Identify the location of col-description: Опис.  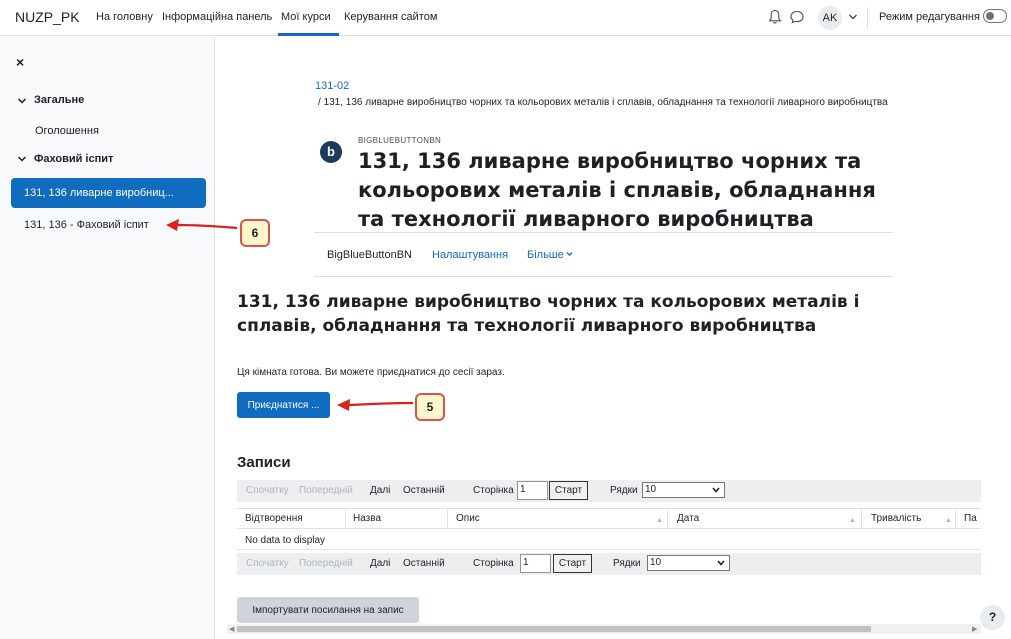
(468, 518).